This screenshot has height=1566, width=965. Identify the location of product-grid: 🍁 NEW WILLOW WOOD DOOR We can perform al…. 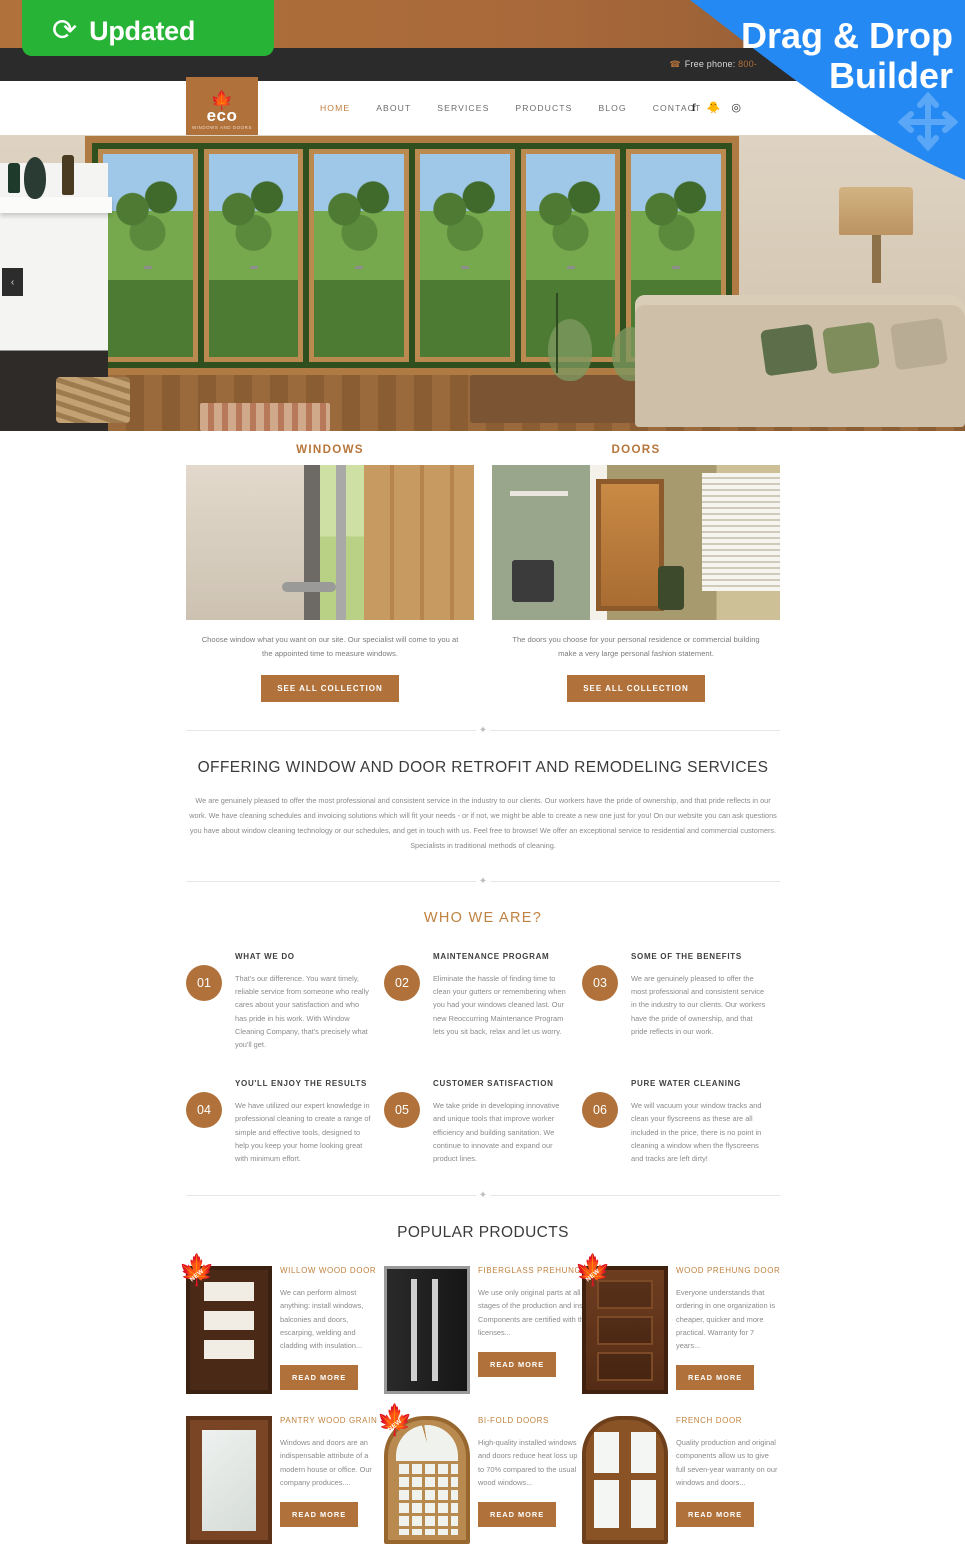
(479, 1411).